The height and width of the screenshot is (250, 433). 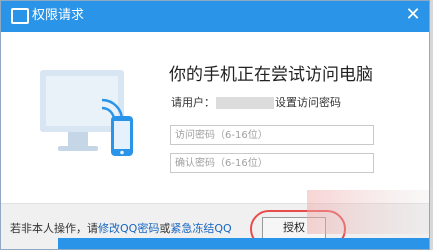 What do you see at coordinates (54, 228) in the screenshot?
I see `footer-prefix: 若非本人操作，请` at bounding box center [54, 228].